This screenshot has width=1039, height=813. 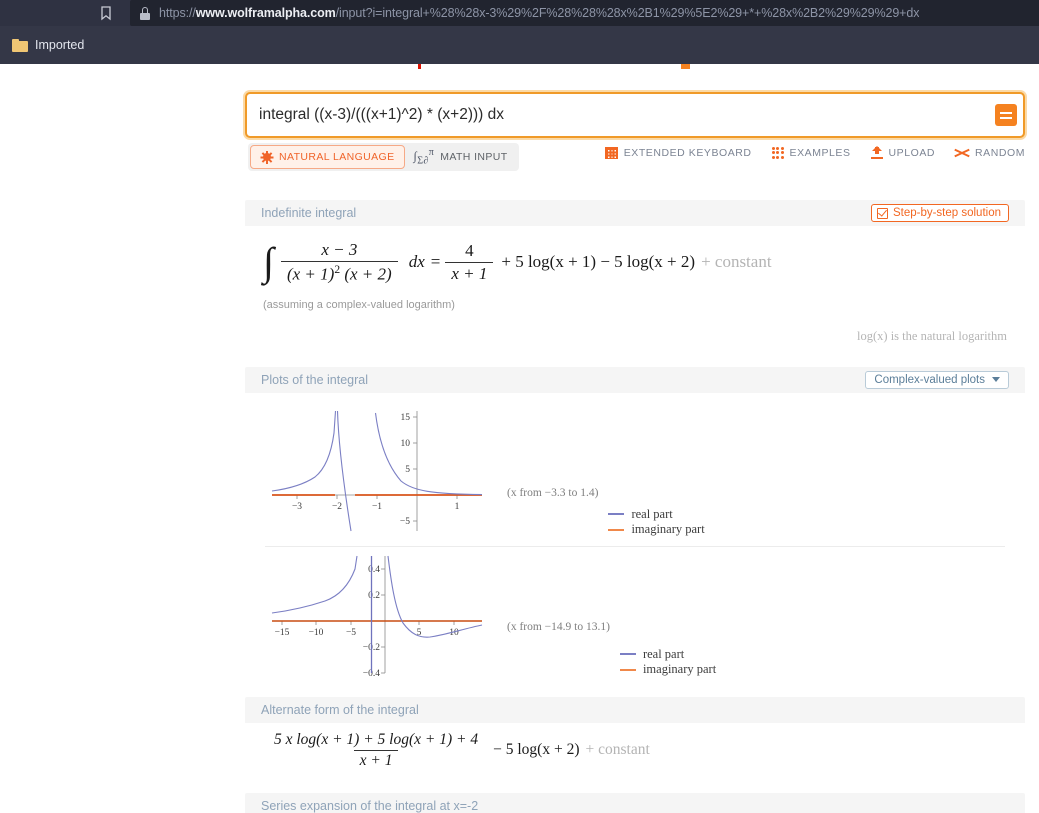 What do you see at coordinates (457, 507) in the screenshot?
I see `svg-text: 1` at bounding box center [457, 507].